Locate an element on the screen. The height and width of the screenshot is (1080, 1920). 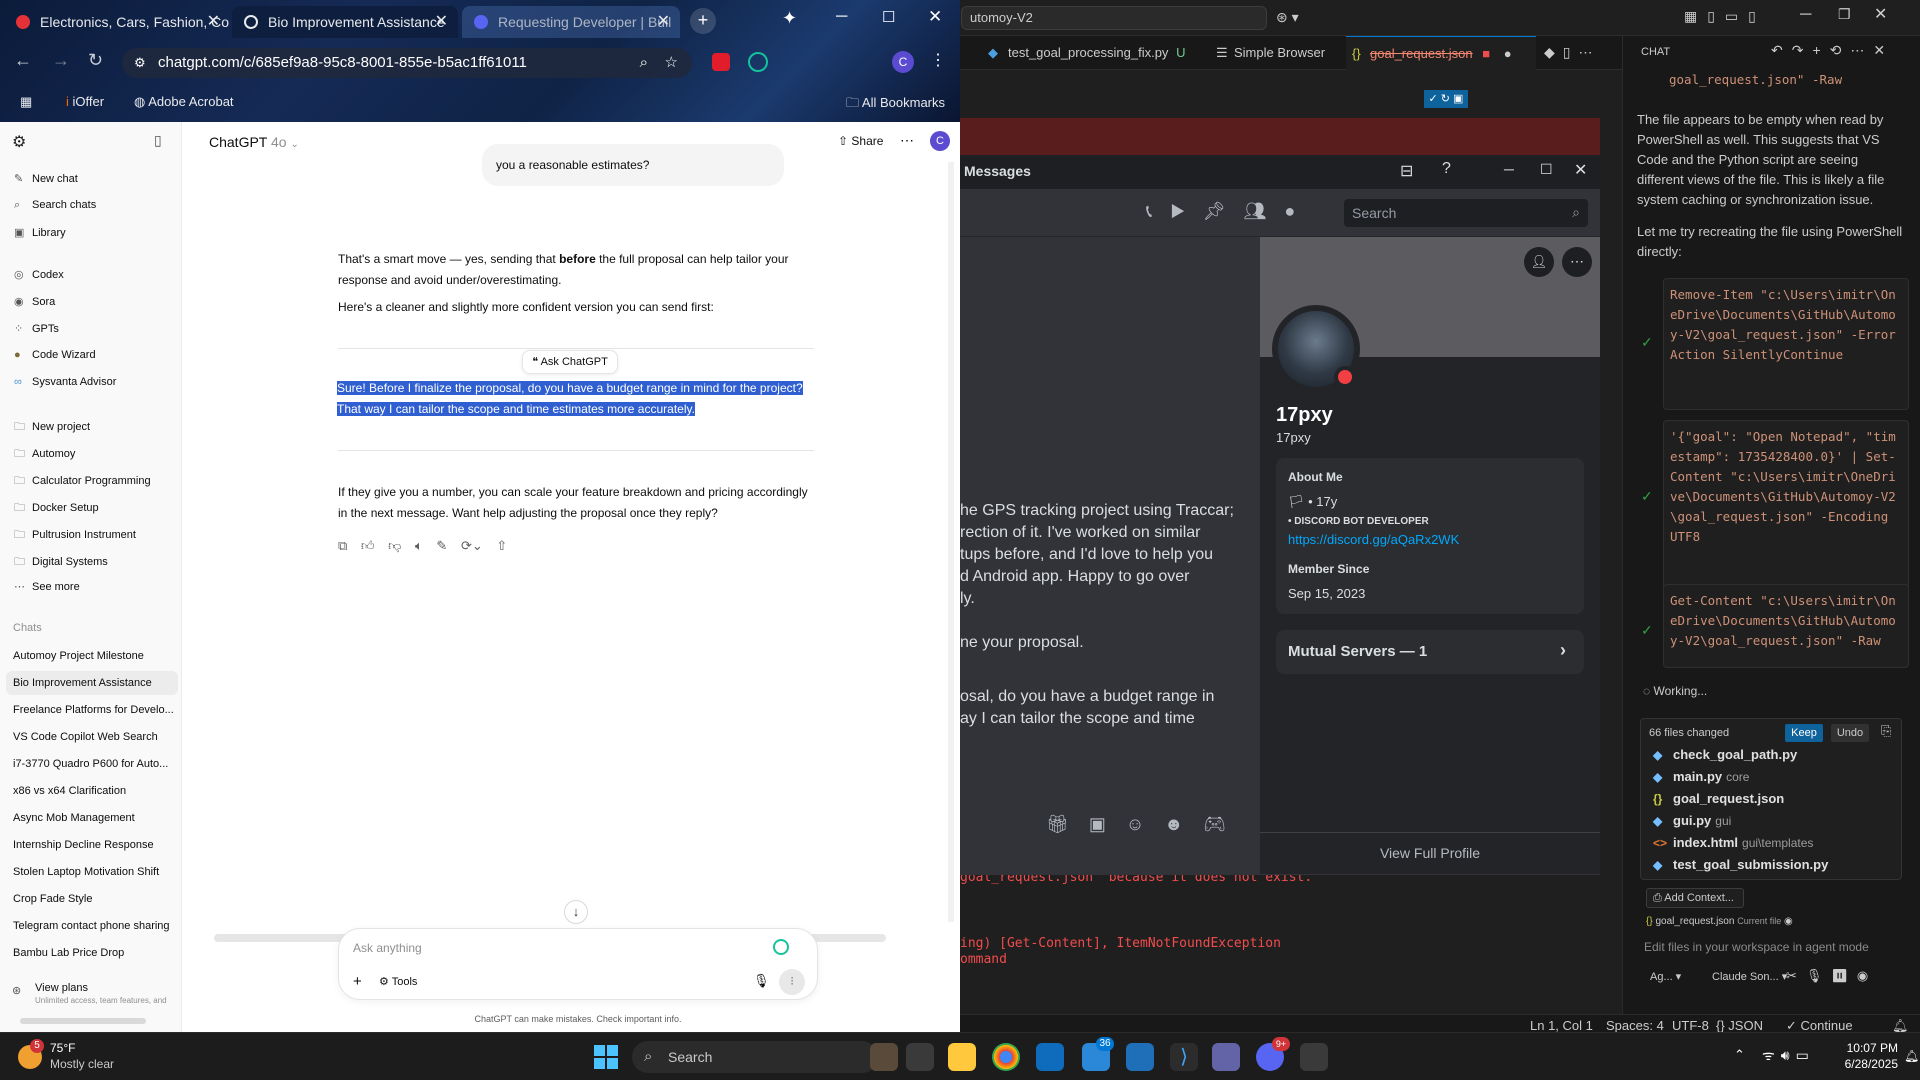
add-friend-icon: 👤︎ is located at coordinates (1539, 262).